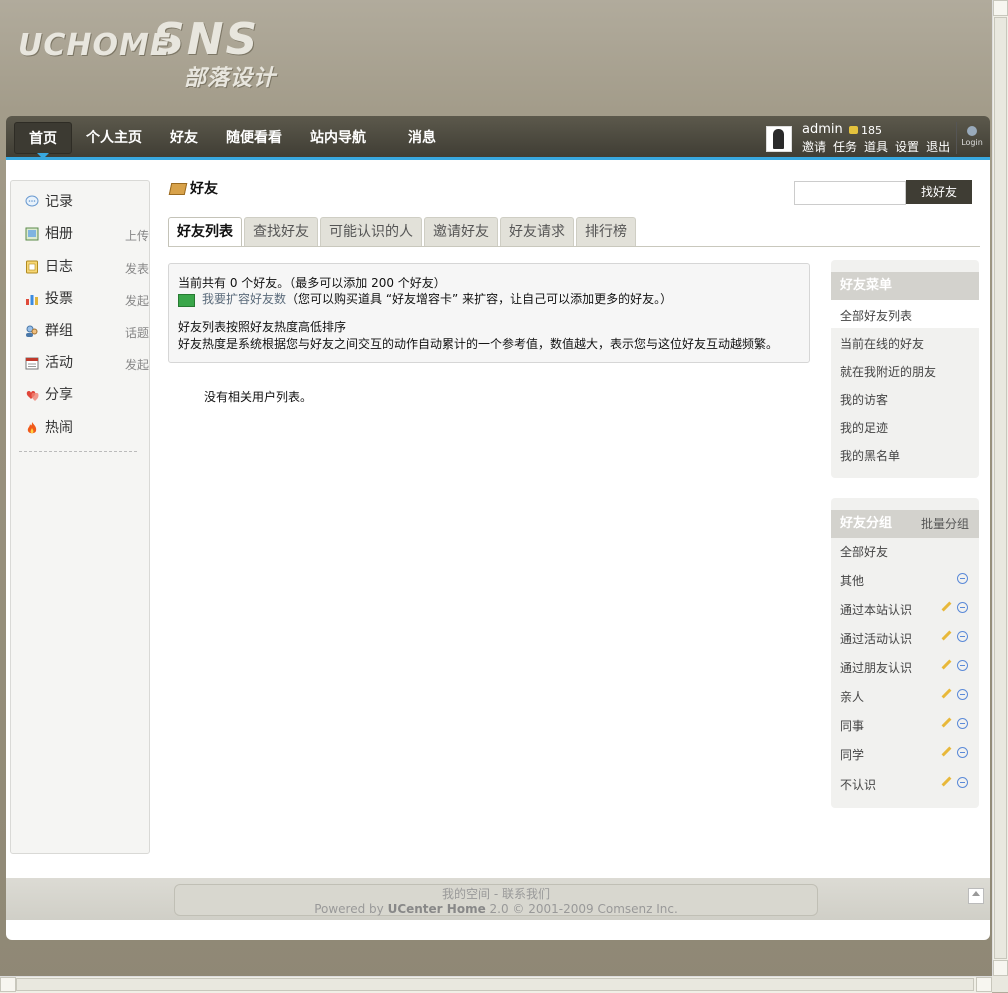 The image size is (1008, 993). Describe the element at coordinates (976, 896) in the screenshot. I see `back-to-top-icon` at that location.